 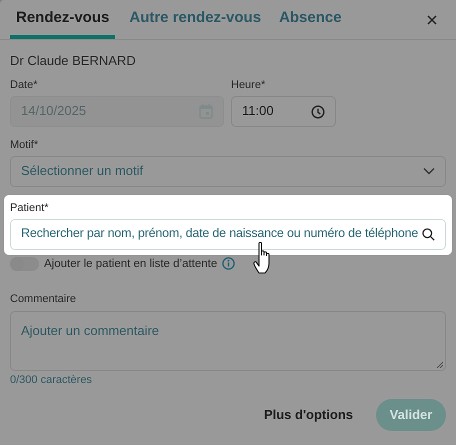 I want to click on info-icon, so click(x=229, y=263).